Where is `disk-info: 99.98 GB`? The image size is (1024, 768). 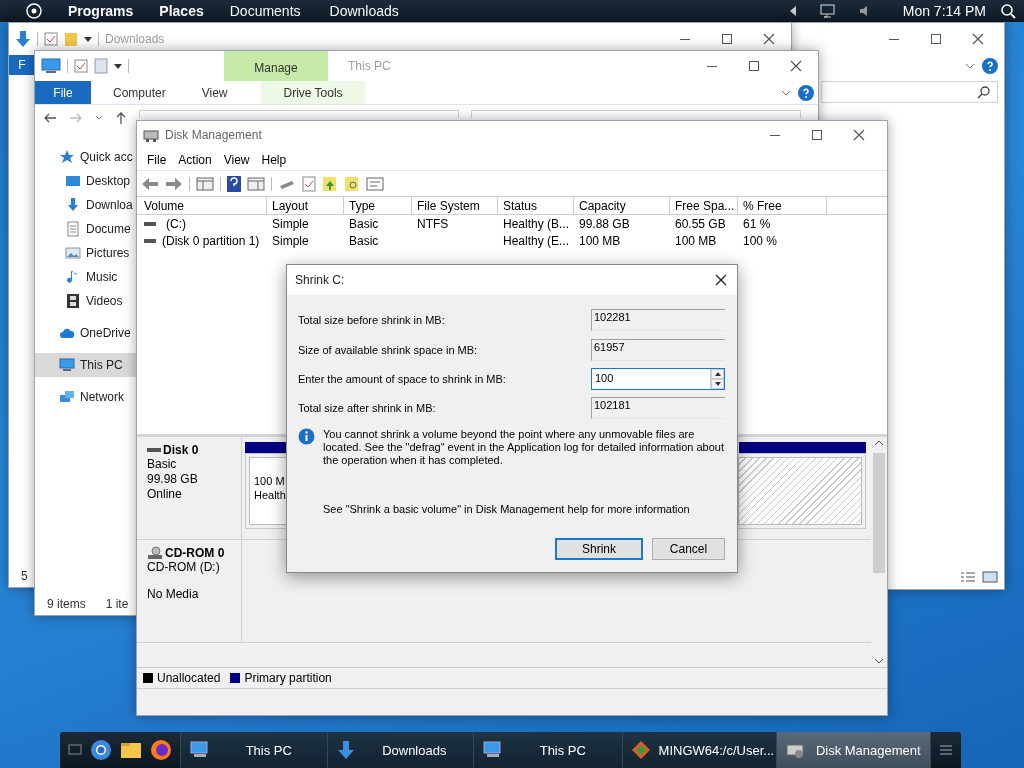
disk-info: 99.98 GB is located at coordinates (173, 479).